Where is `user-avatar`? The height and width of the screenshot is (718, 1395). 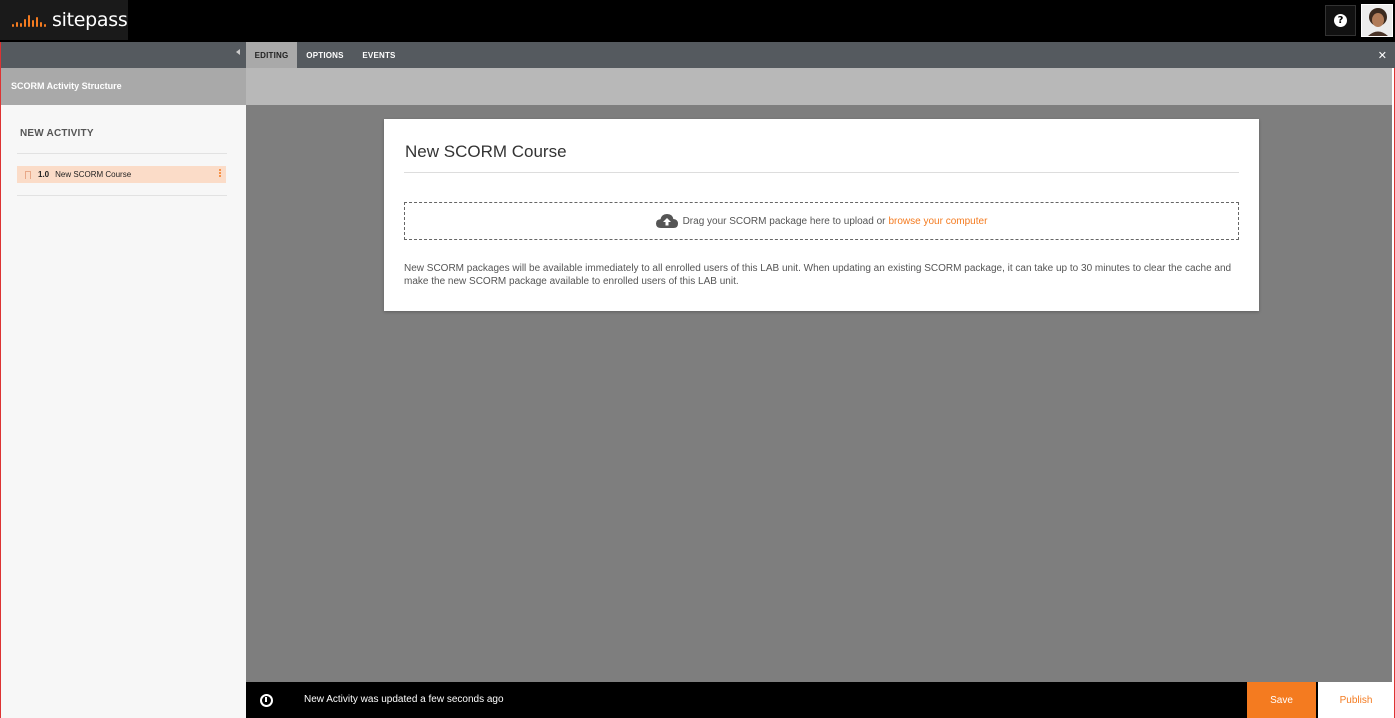 user-avatar is located at coordinates (1377, 20).